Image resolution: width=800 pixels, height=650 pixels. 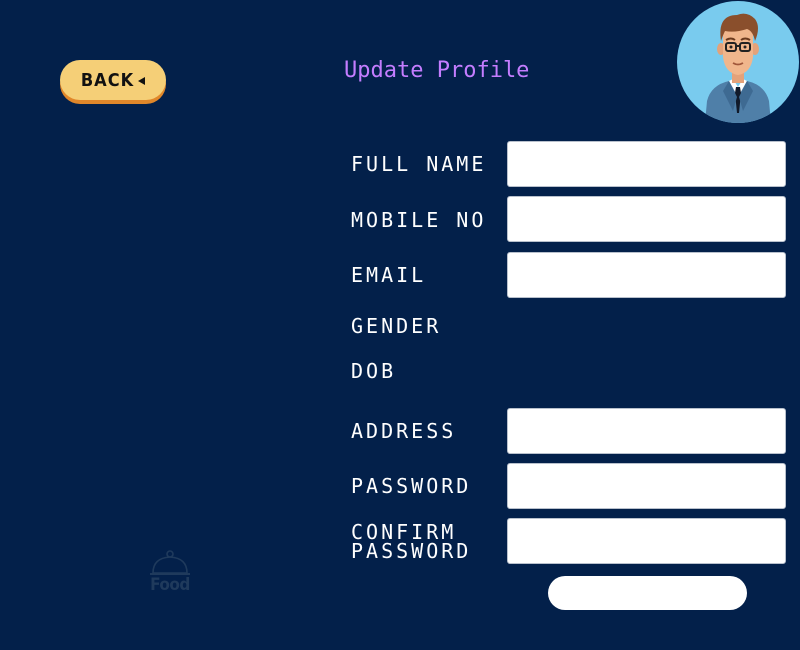 I want to click on back-button: BACK, so click(x=113, y=80).